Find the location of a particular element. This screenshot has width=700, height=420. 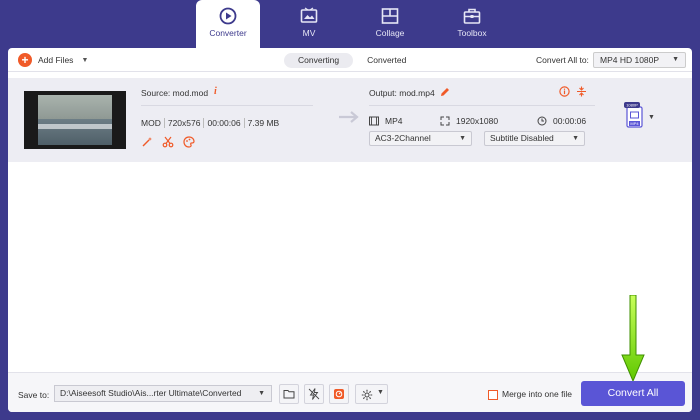

source-duration: 00:00:06 is located at coordinates (222, 123).